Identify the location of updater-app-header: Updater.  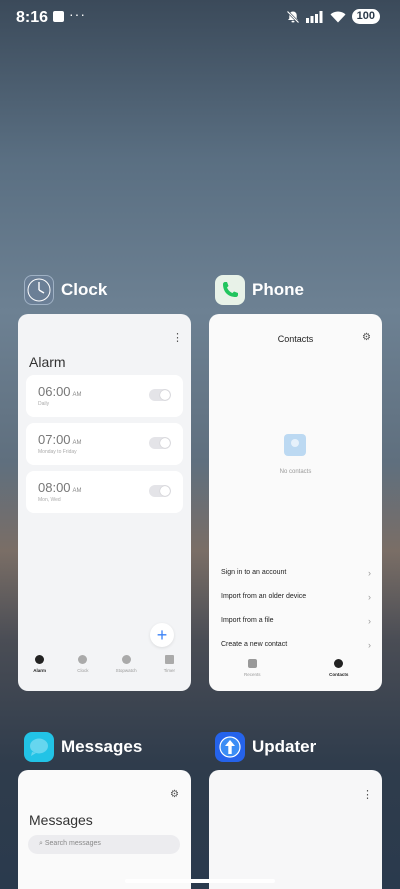
(265, 747).